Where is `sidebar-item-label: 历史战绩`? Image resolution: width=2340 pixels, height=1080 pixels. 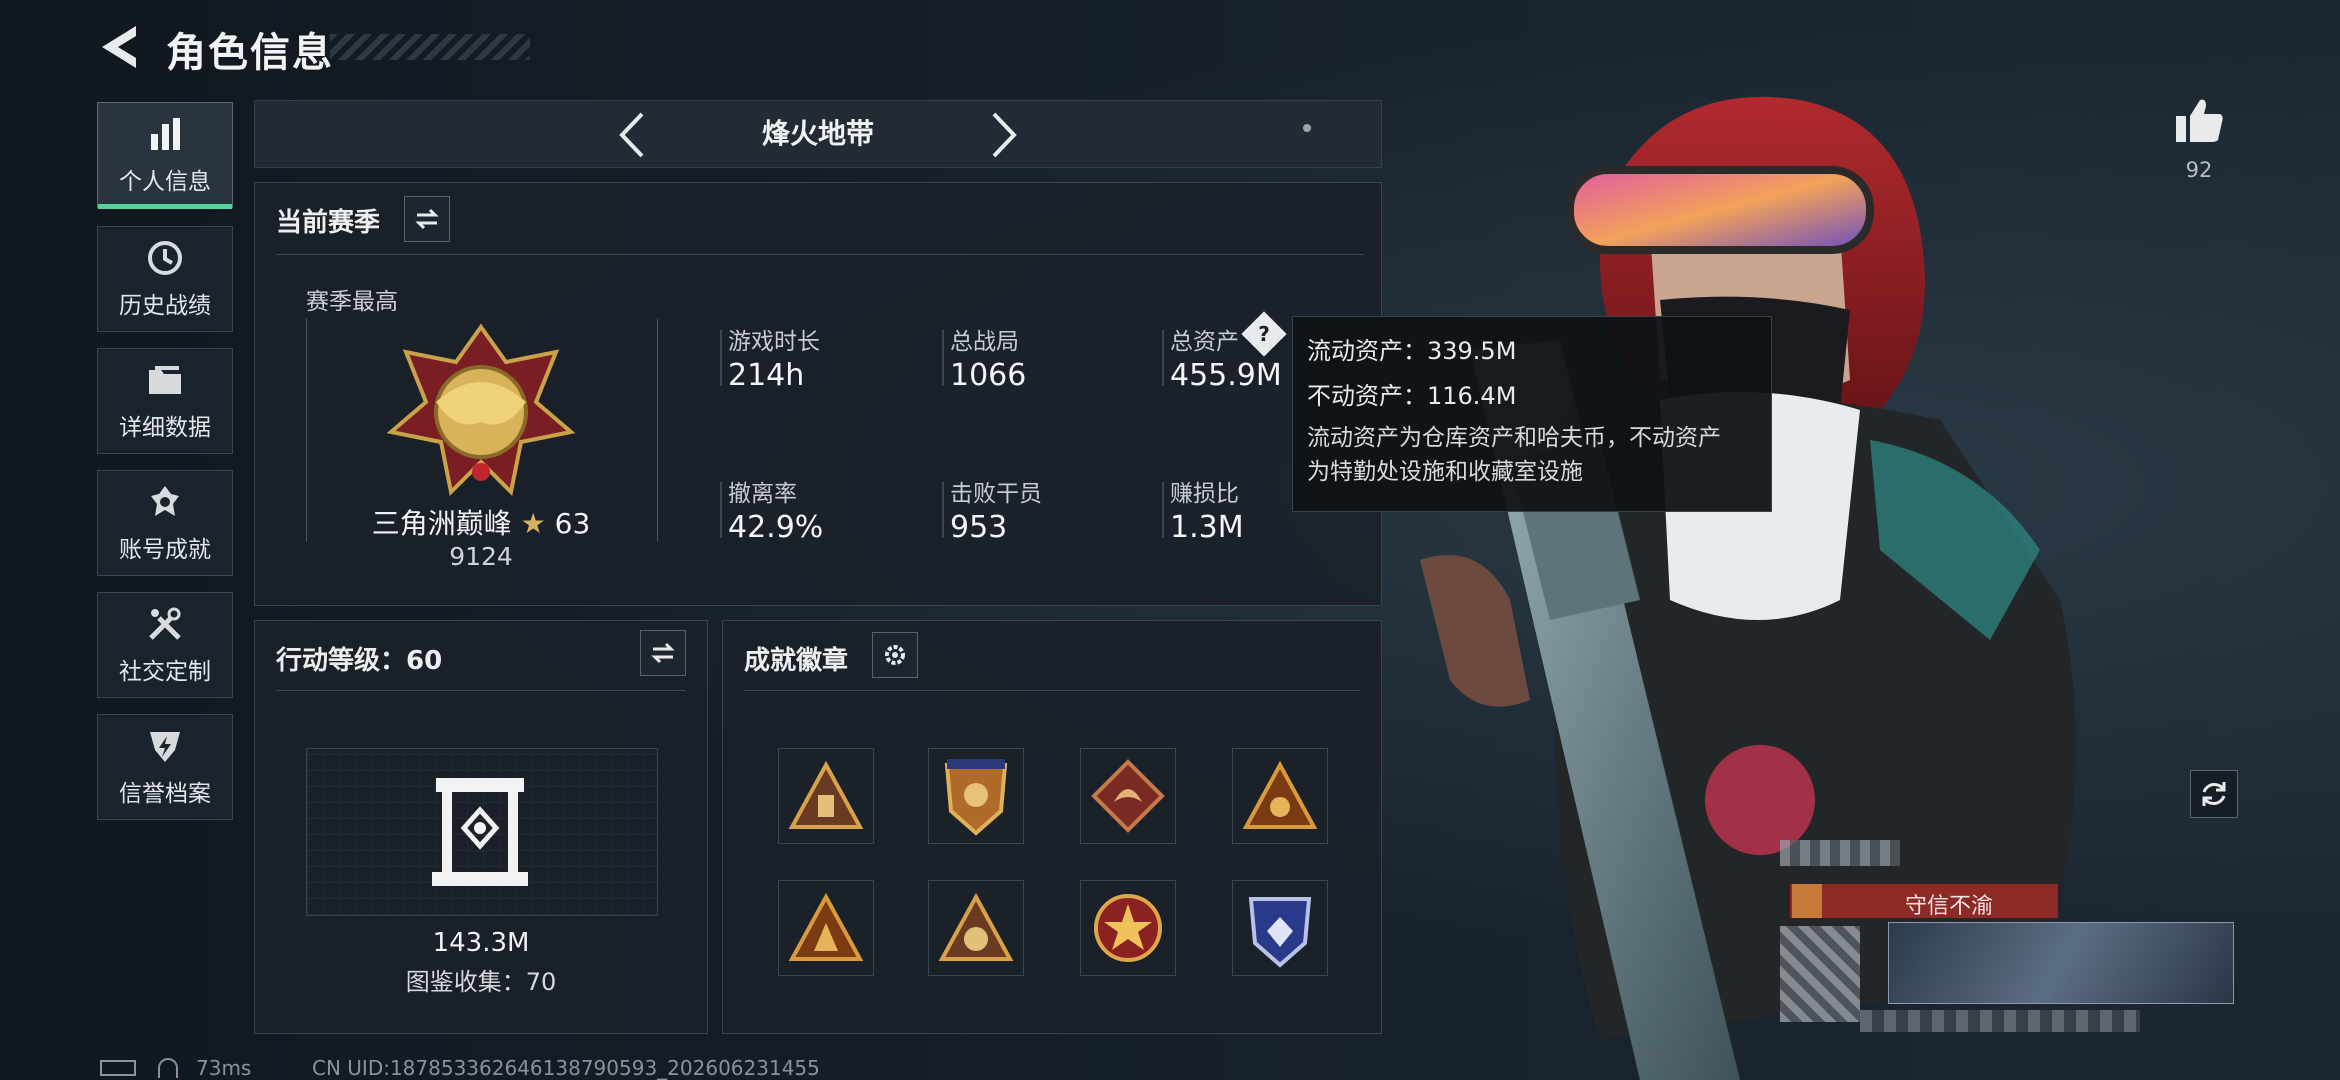 sidebar-item-label: 历史战绩 is located at coordinates (165, 306).